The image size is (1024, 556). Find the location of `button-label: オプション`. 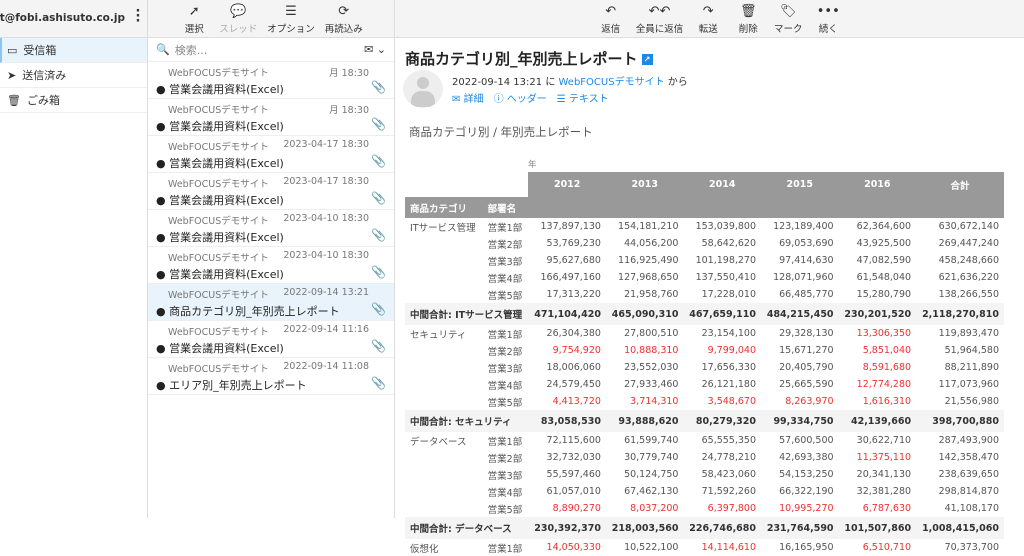

button-label: オプション is located at coordinates (291, 29).